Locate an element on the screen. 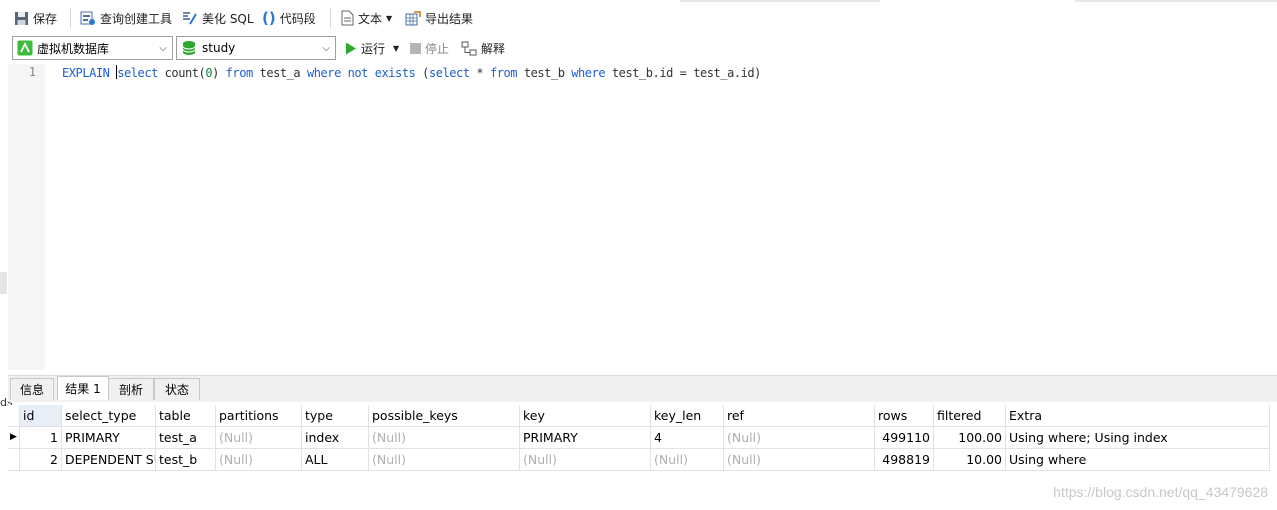 Image resolution: width=1277 pixels, height=510 pixels. query-builder-button: 查询创建工具 is located at coordinates (126, 18).